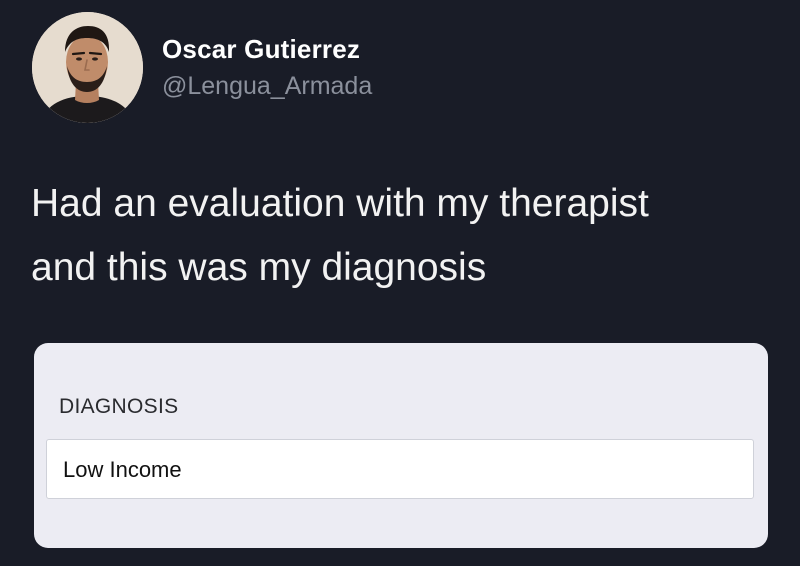  I want to click on user-handle: @Lengua_Armada, so click(267, 86).